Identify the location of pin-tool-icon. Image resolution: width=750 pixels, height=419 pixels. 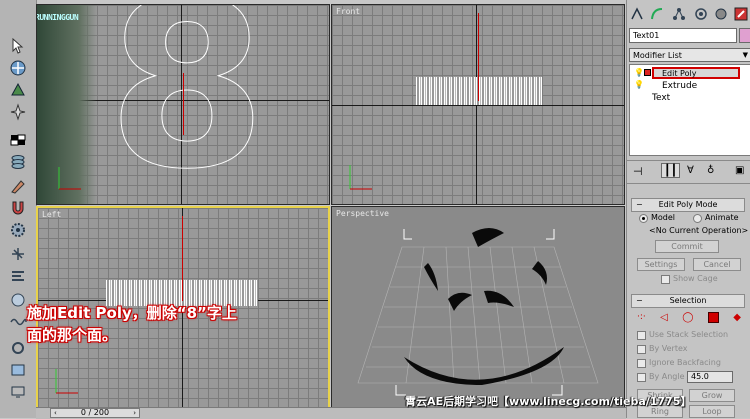
(18, 253).